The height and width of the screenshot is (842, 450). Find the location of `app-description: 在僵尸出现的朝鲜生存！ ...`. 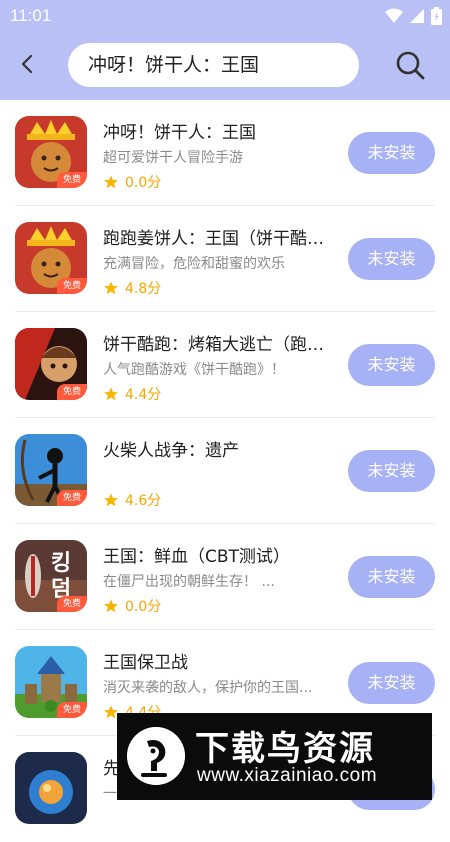

app-description: 在僵尸出现的朝鲜生存！ ... is located at coordinates (189, 582).